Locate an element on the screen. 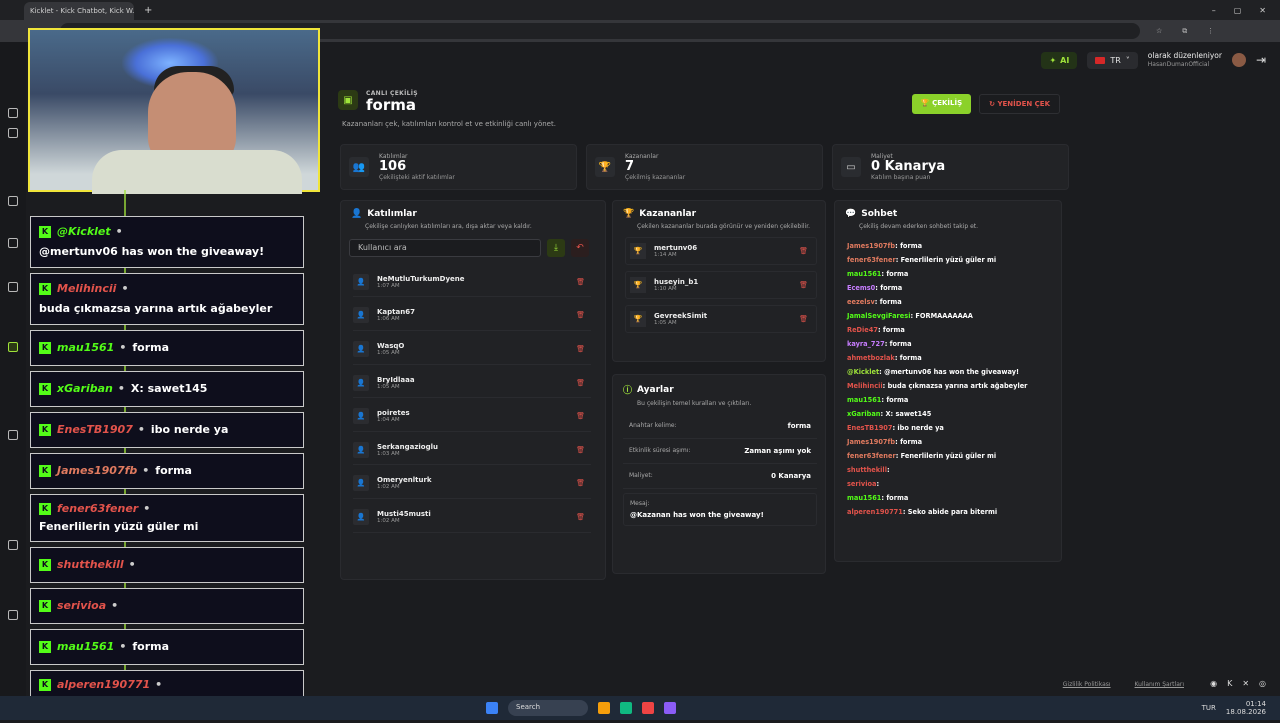 The image size is (1280, 723). winner-row: 🏆 GevreekSimit 1:05 AM 🗑 is located at coordinates (721, 319).